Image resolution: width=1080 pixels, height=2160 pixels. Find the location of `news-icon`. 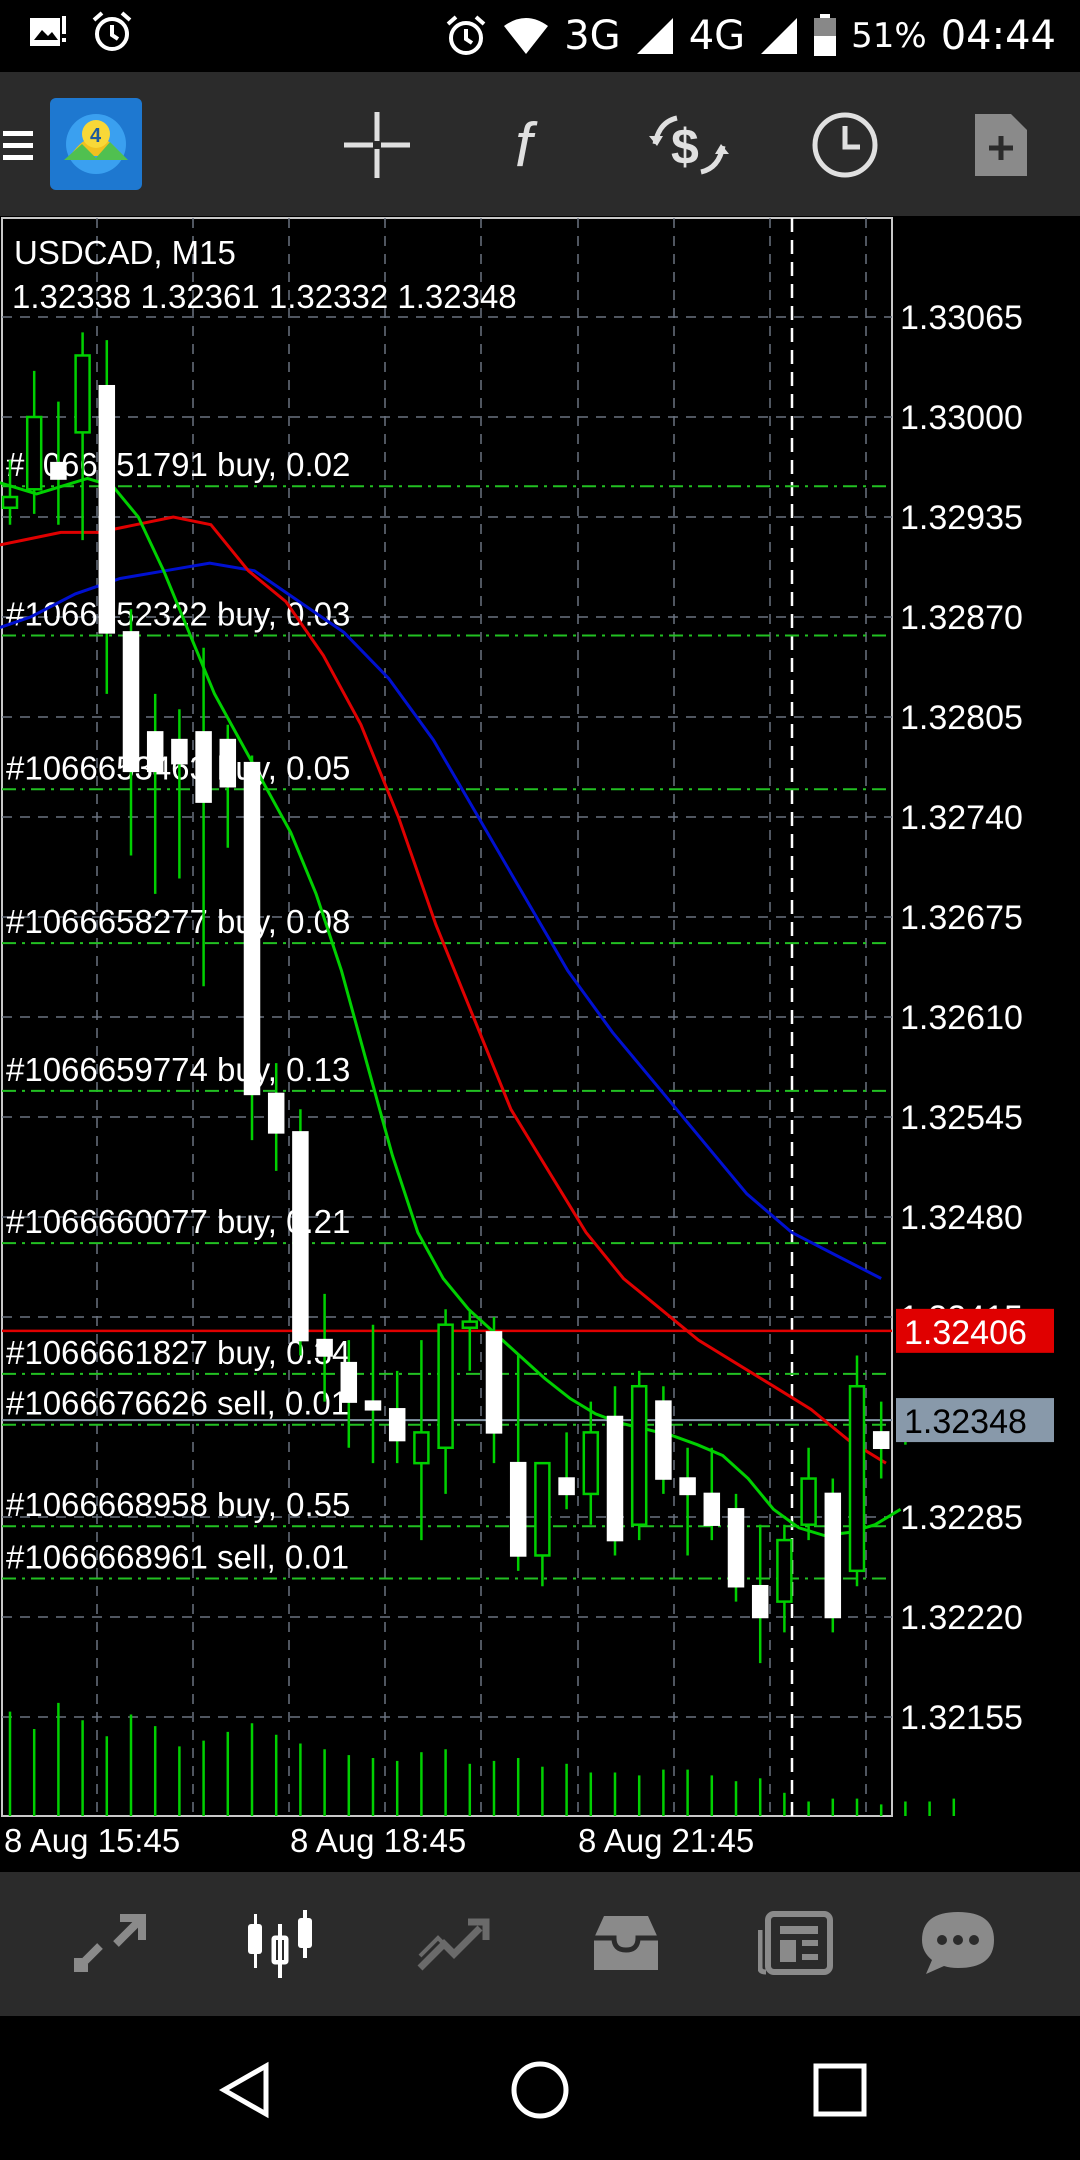

news-icon is located at coordinates (798, 1943).